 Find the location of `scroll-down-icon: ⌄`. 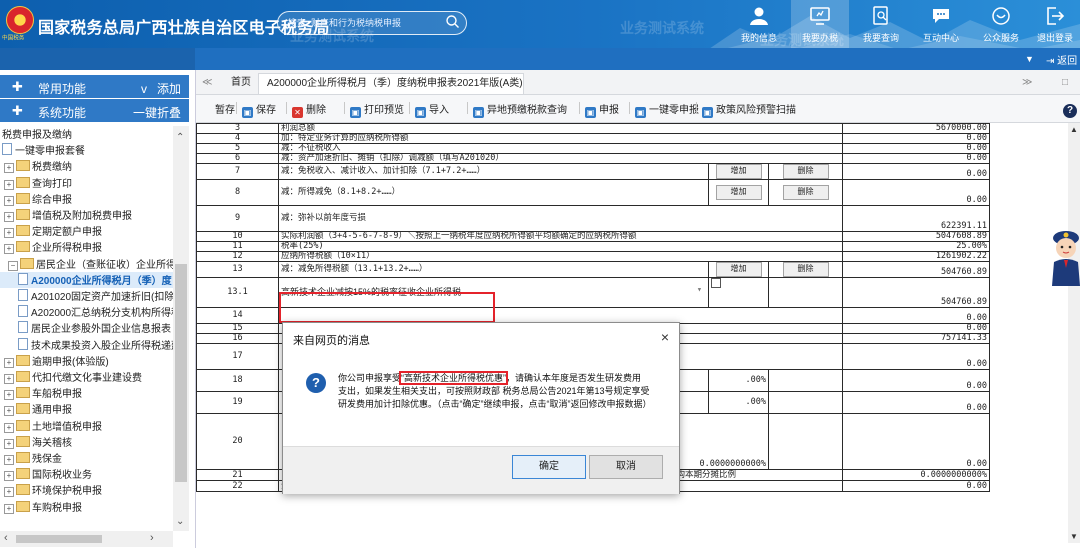

scroll-down-icon: ⌄ is located at coordinates (180, 521).